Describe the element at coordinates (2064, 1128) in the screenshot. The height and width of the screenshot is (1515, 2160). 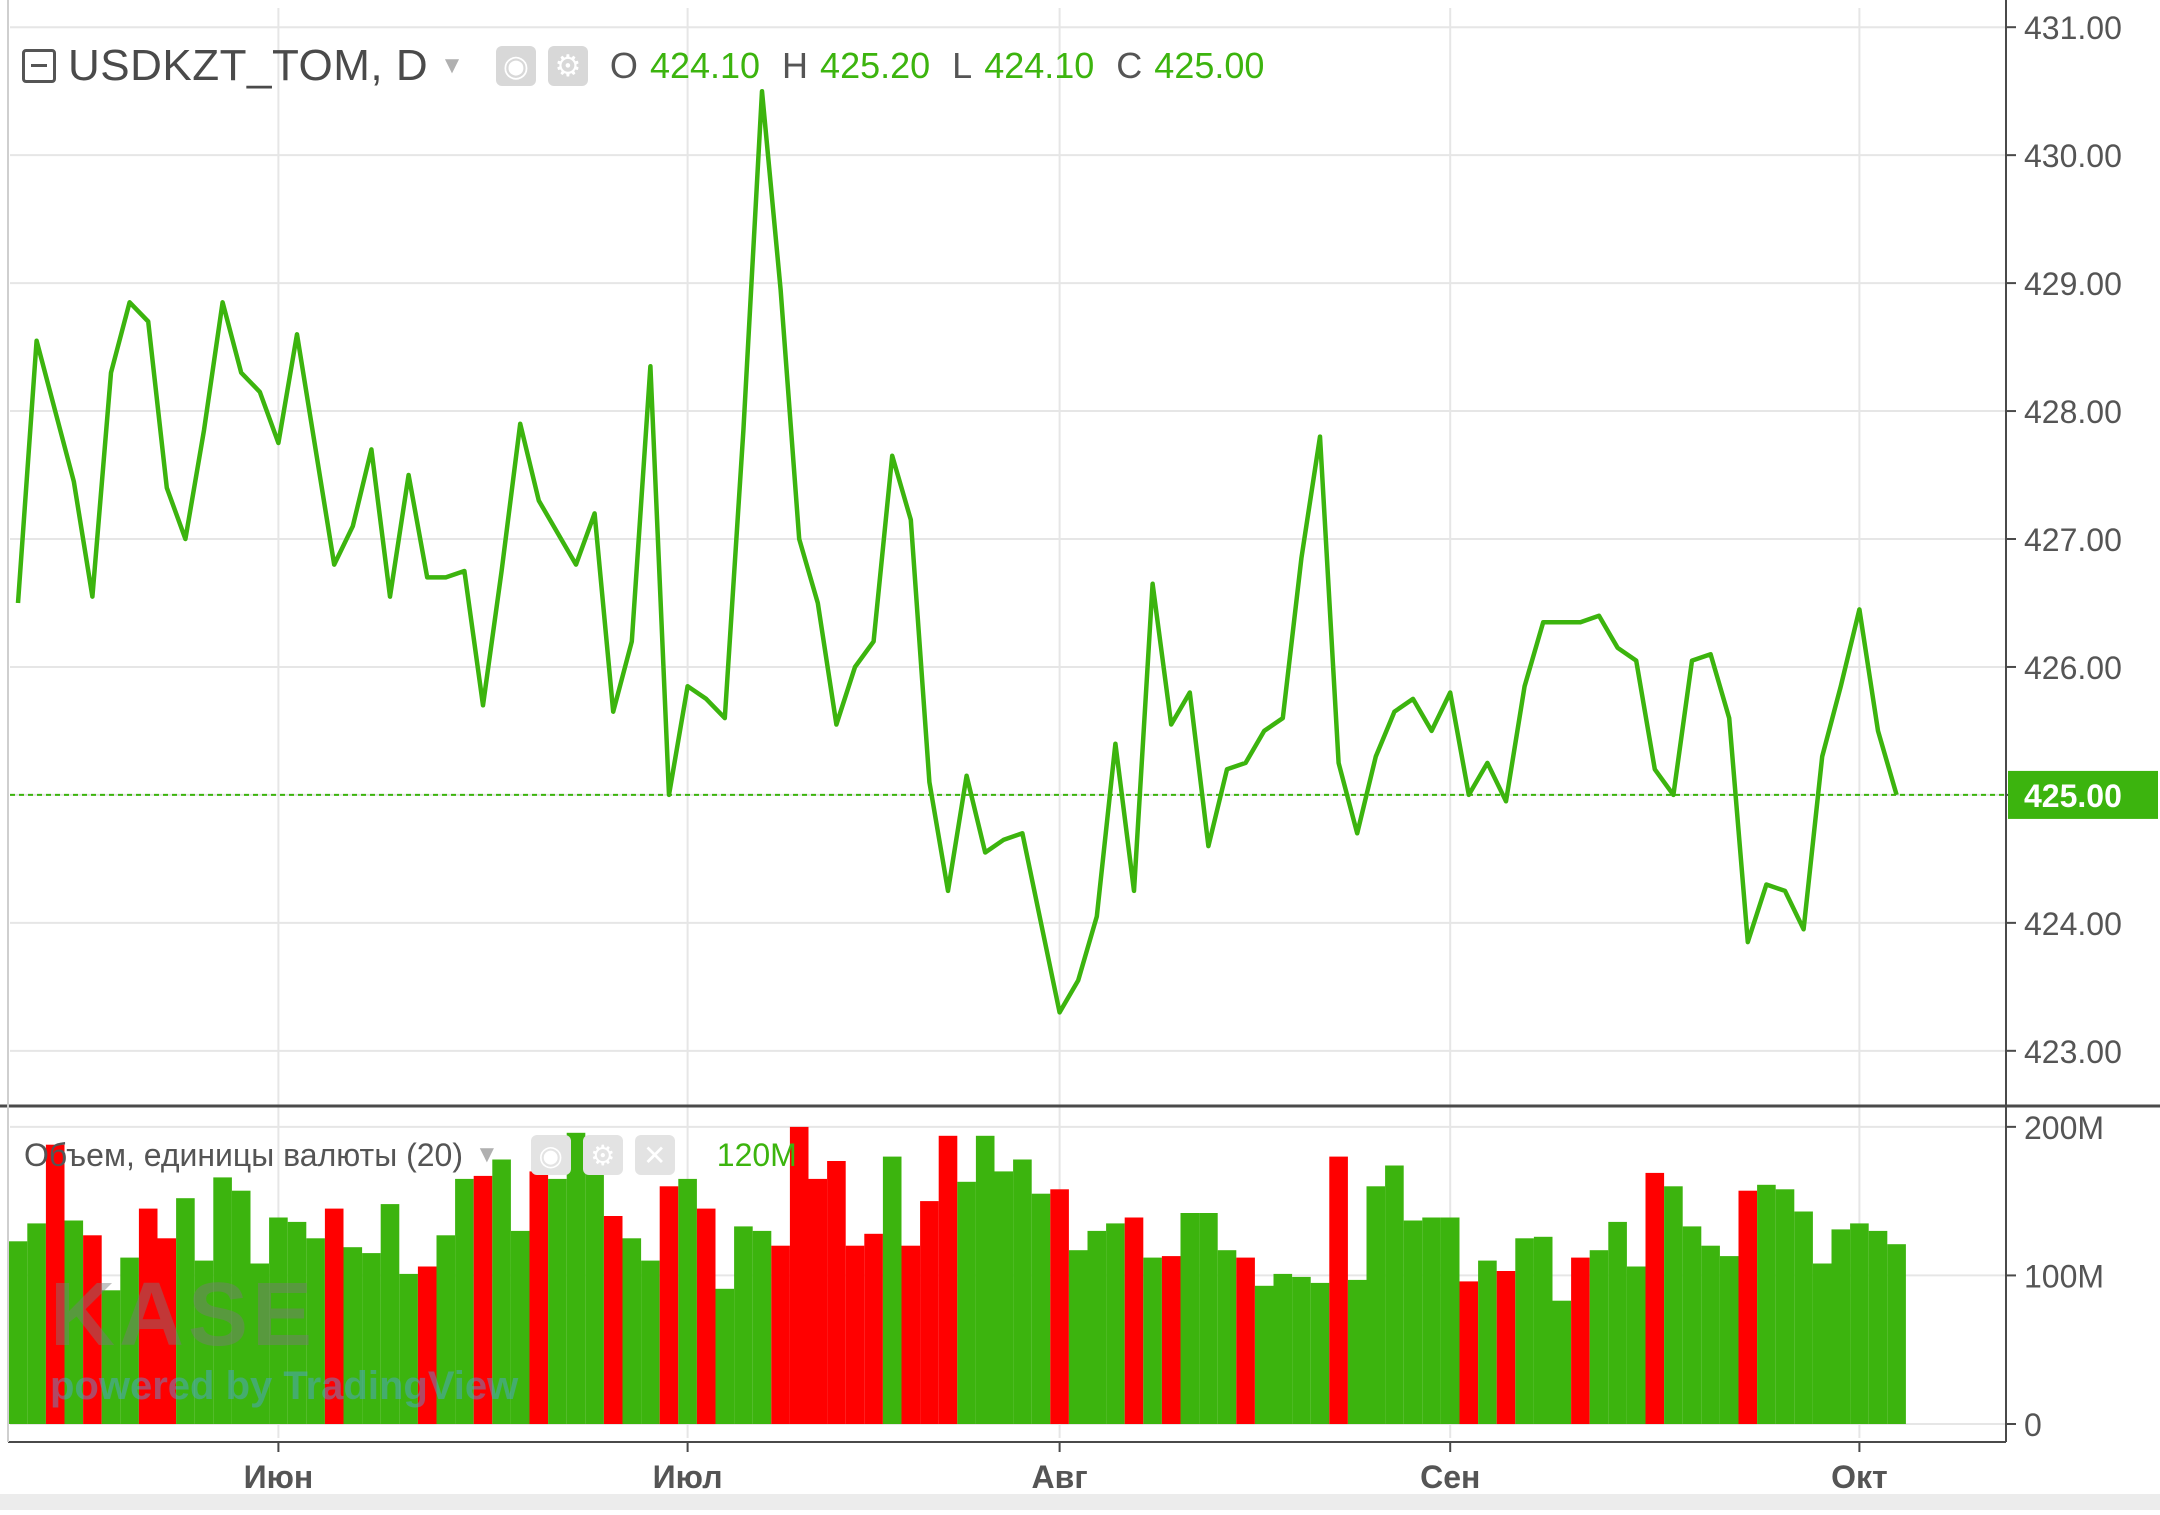
I see `volume-tick-label: 200M` at that location.